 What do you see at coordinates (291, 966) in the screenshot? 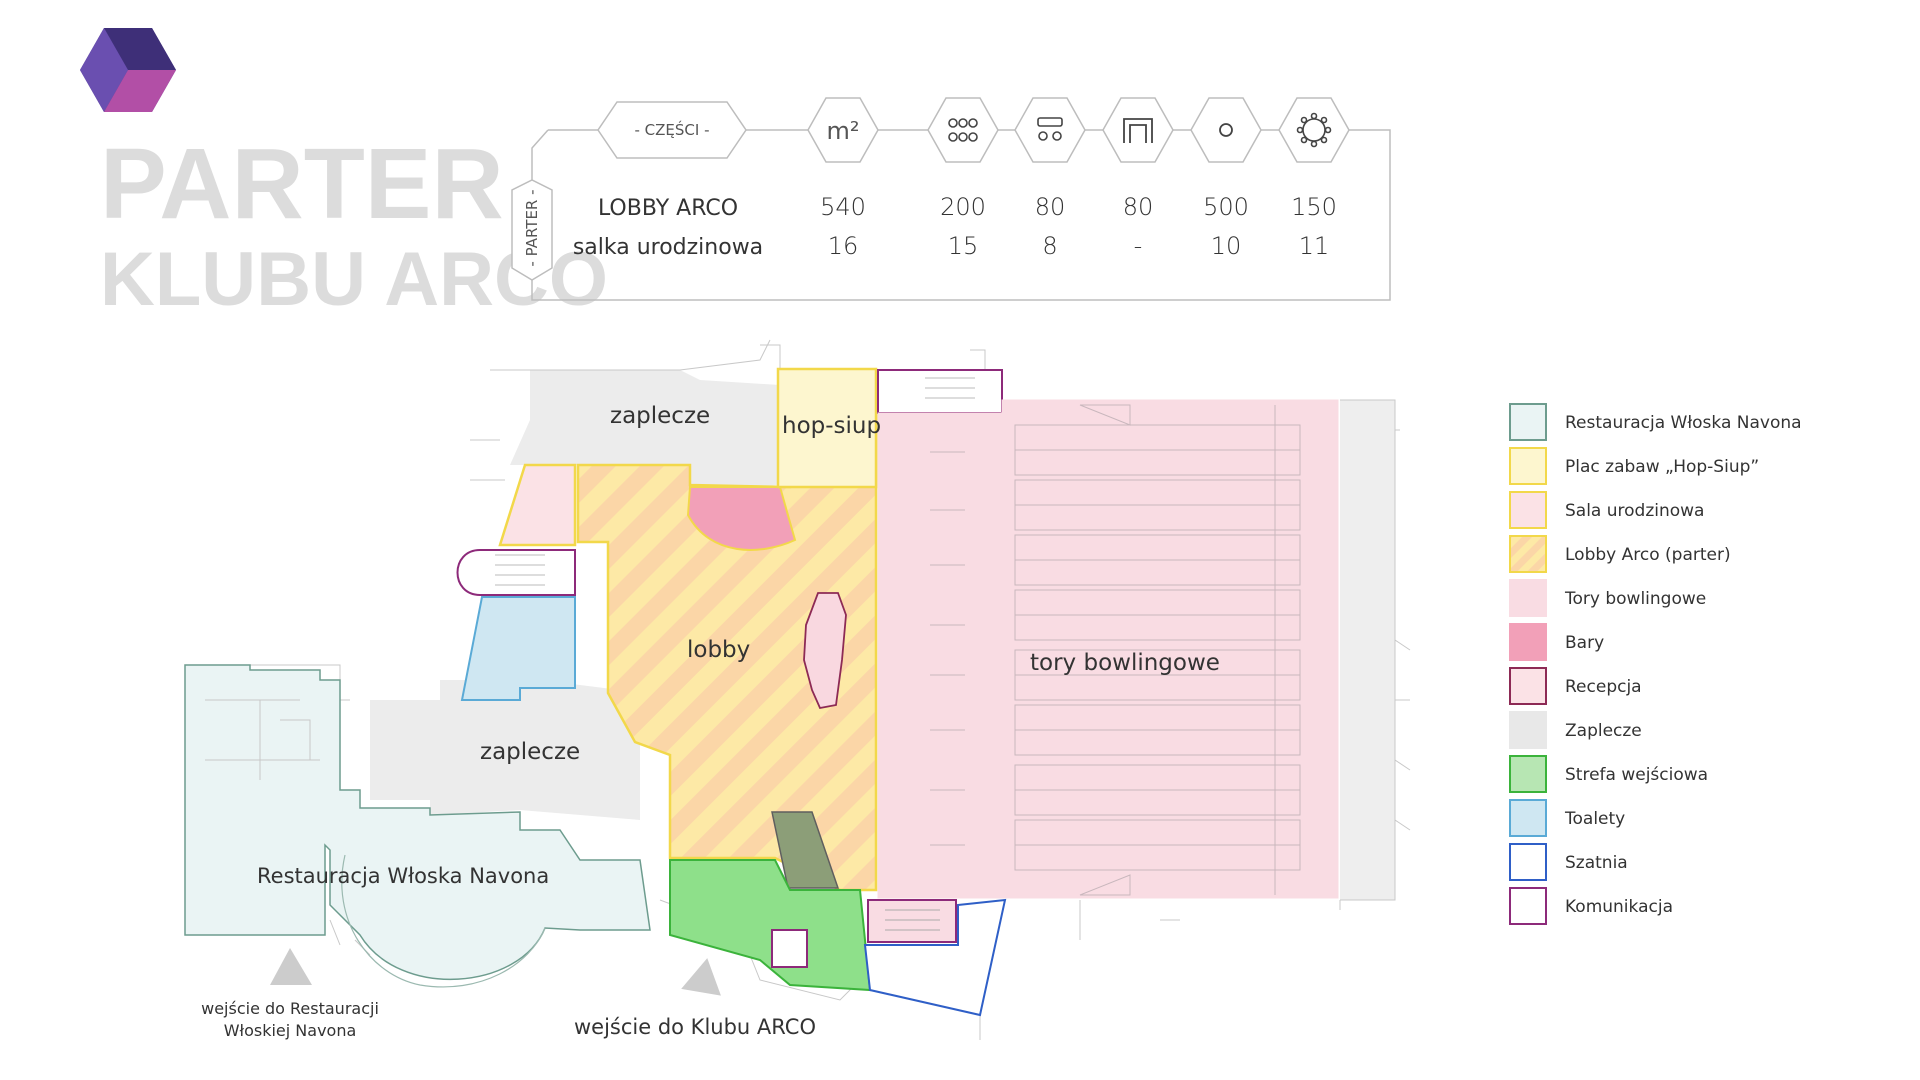
I see `entrance-arrow-restaurant-icon` at bounding box center [291, 966].